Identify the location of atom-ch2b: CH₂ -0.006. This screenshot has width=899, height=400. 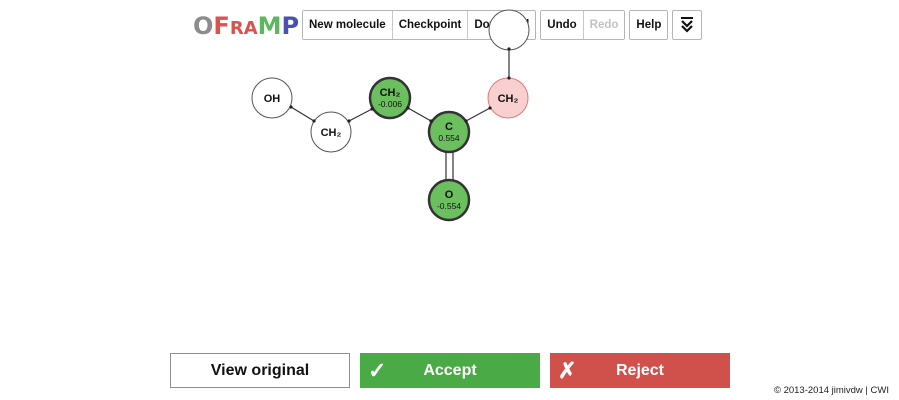
(390, 98).